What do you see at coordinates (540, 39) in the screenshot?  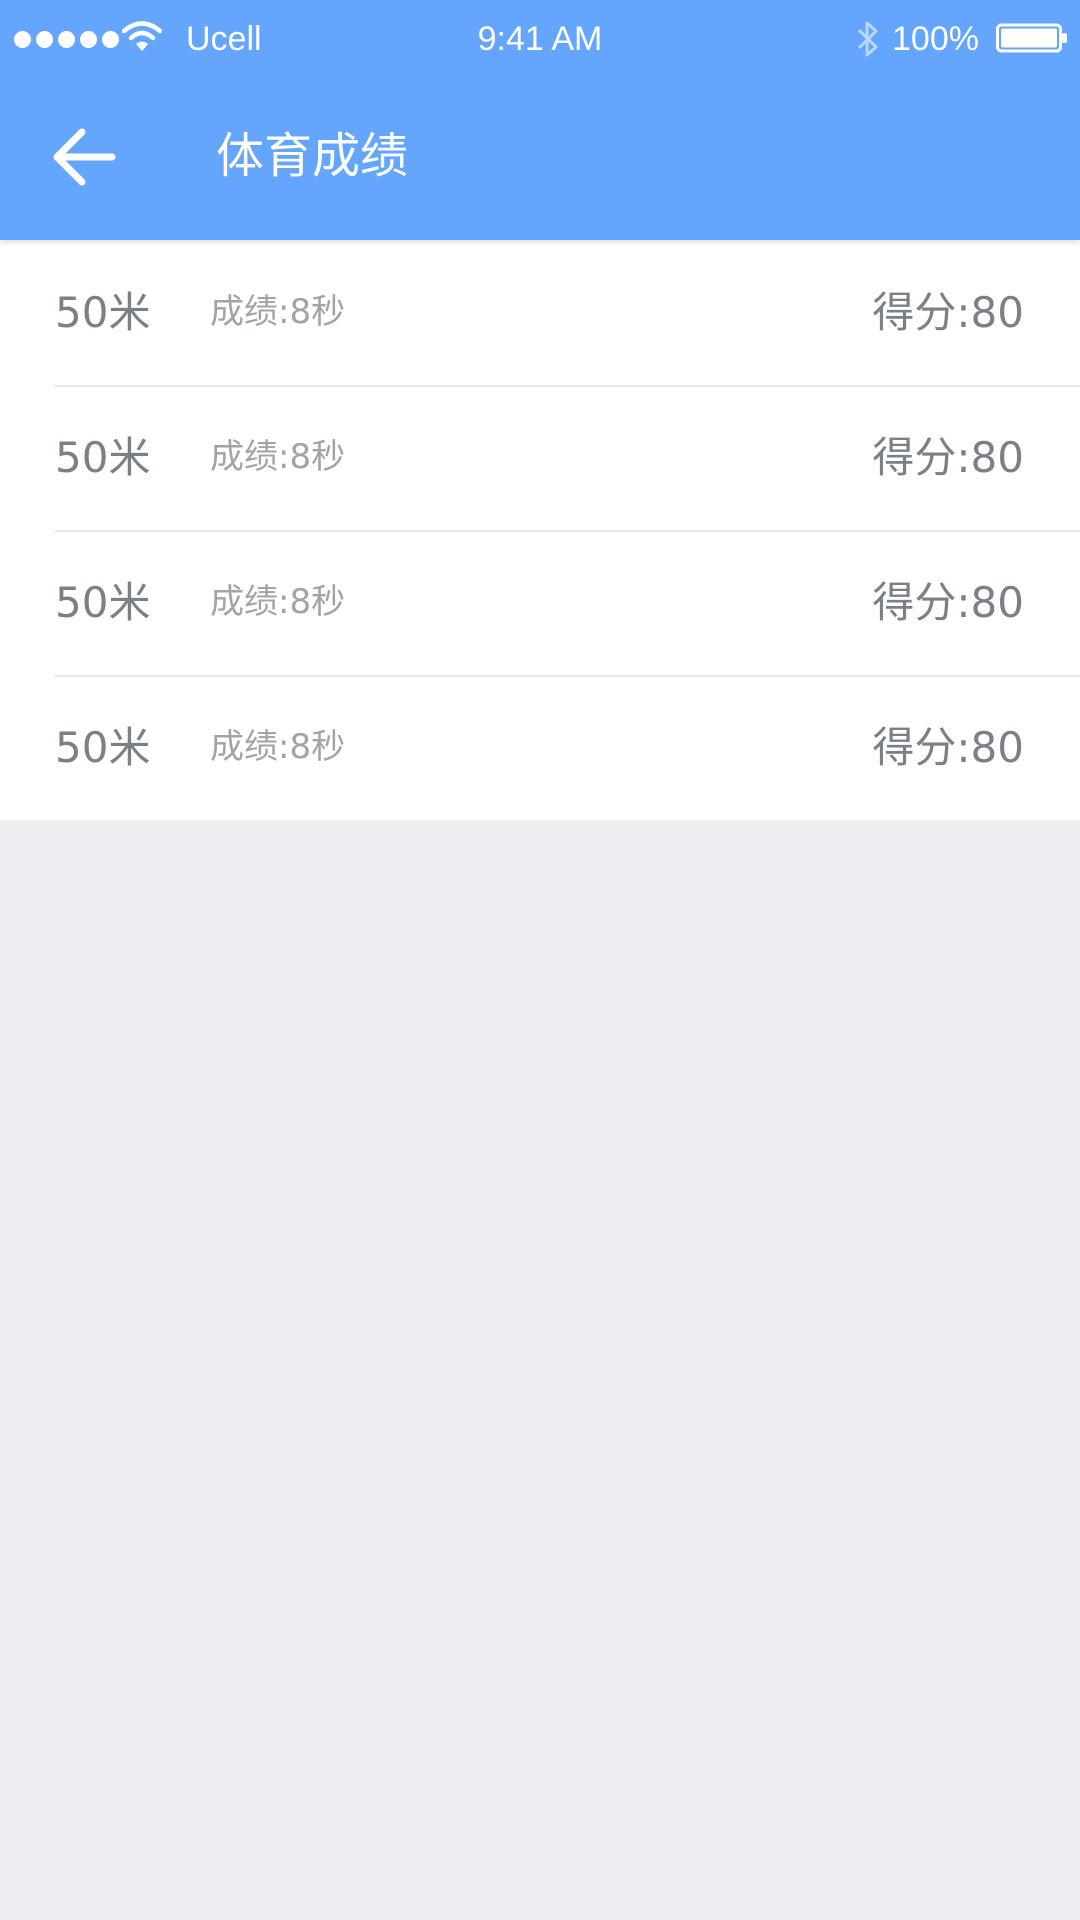 I see `status-bar: Ucell 9:41 AM 100%` at bounding box center [540, 39].